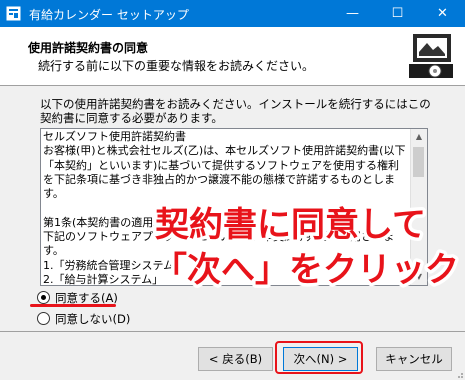 The width and height of the screenshot is (465, 380). Describe the element at coordinates (235, 359) in the screenshot. I see `back-button: < 戻る(B)` at that location.